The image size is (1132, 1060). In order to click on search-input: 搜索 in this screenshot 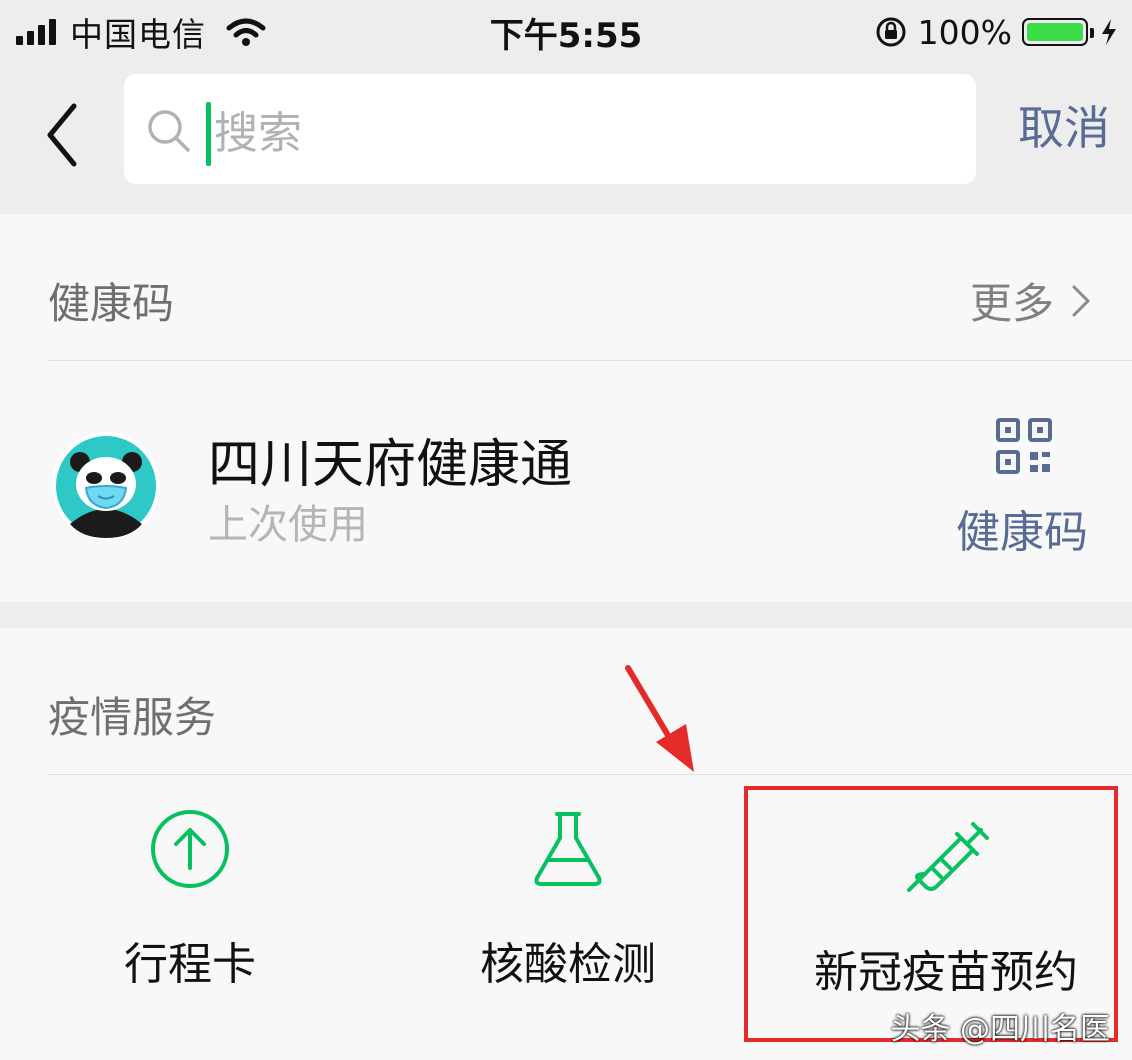, I will do `click(258, 134)`.